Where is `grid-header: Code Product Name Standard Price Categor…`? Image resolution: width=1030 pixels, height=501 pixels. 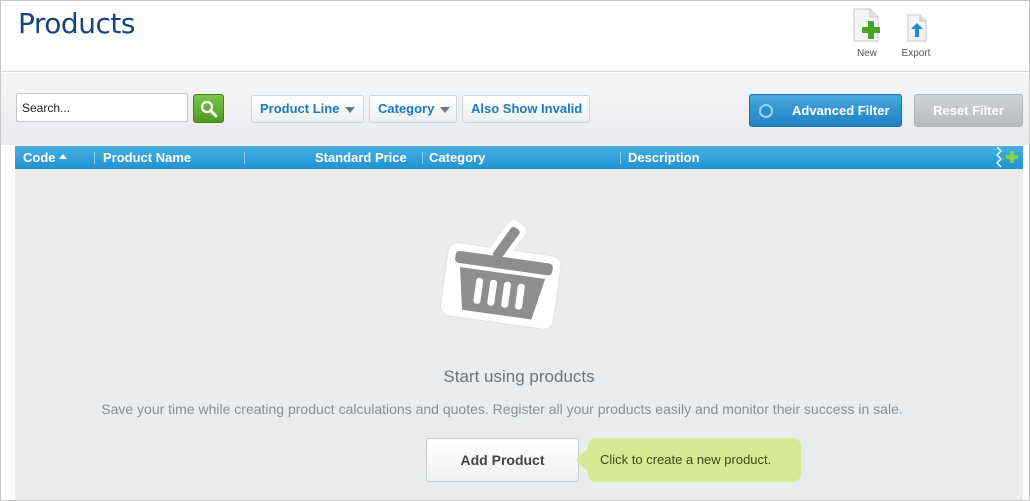 grid-header: Code Product Name Standard Price Categor… is located at coordinates (519, 157).